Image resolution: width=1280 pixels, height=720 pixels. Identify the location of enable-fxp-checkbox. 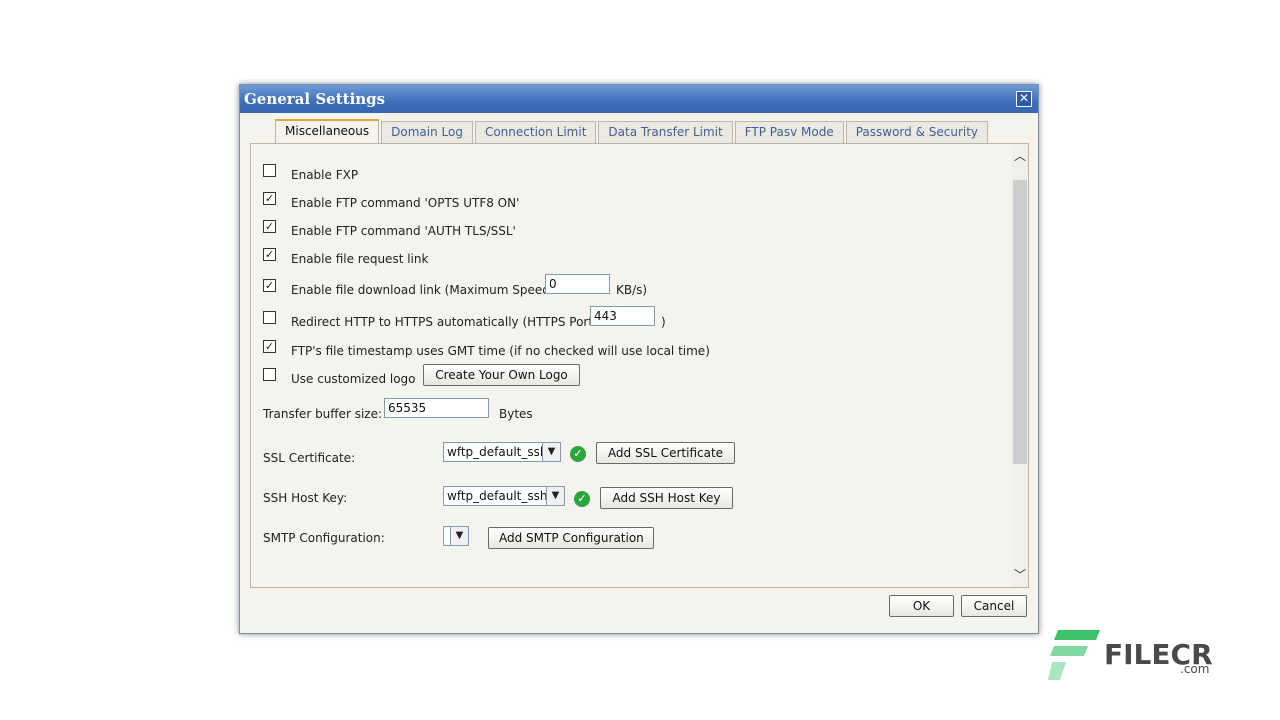
(269, 170).